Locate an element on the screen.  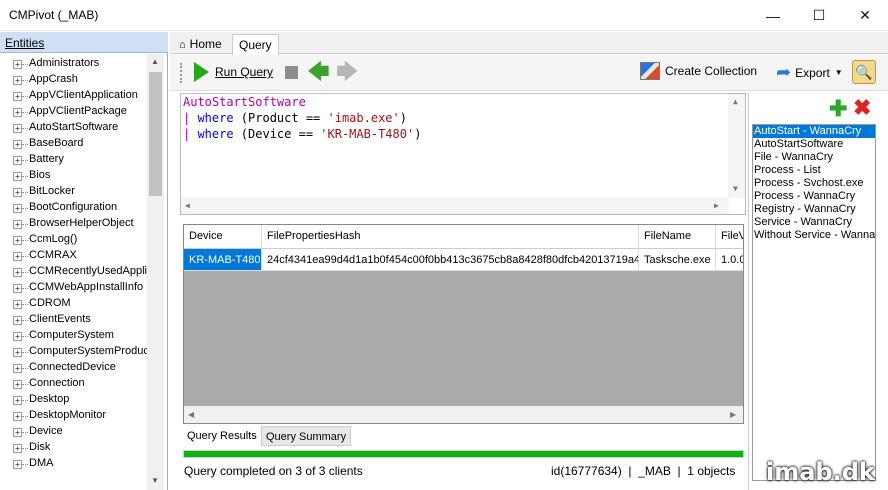
stop-icon is located at coordinates (291, 72).